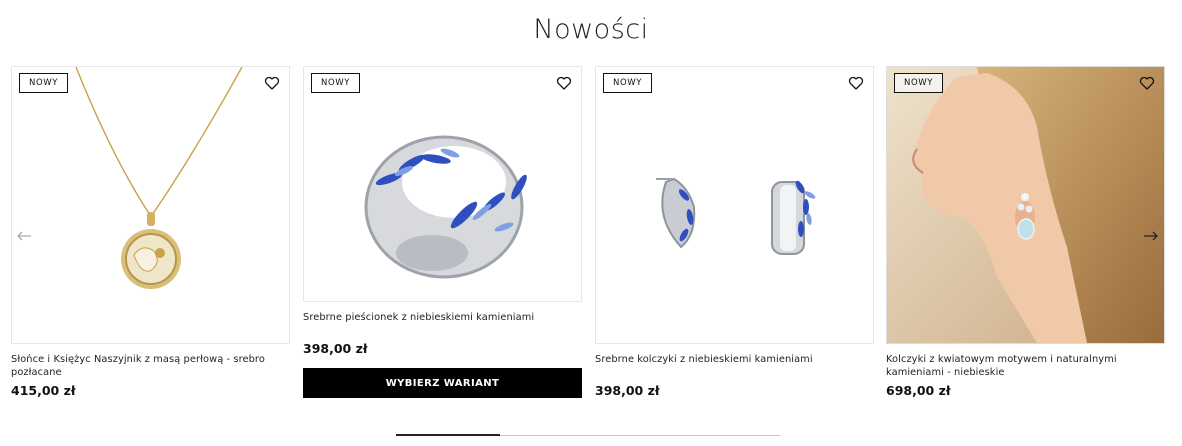  Describe the element at coordinates (43, 390) in the screenshot. I see `product-price: 415,00 zł` at that location.